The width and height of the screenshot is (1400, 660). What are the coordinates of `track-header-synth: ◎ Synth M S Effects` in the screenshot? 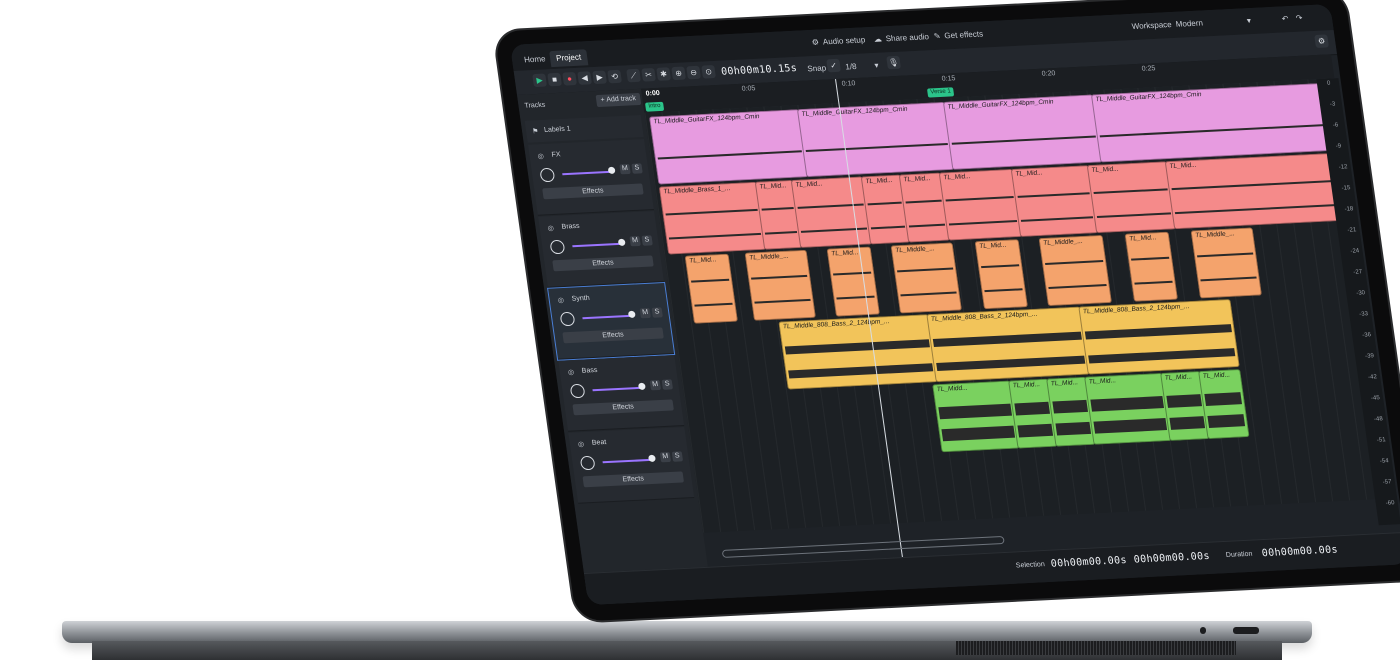 It's located at (611, 321).